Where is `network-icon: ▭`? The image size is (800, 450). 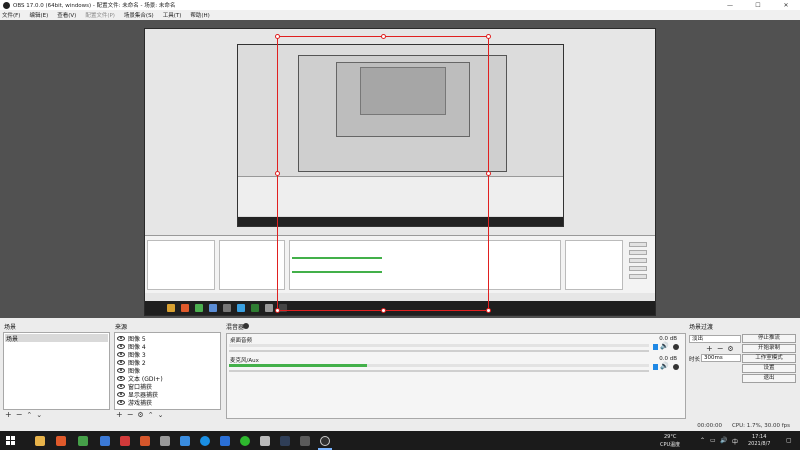 network-icon: ▭ is located at coordinates (713, 440).